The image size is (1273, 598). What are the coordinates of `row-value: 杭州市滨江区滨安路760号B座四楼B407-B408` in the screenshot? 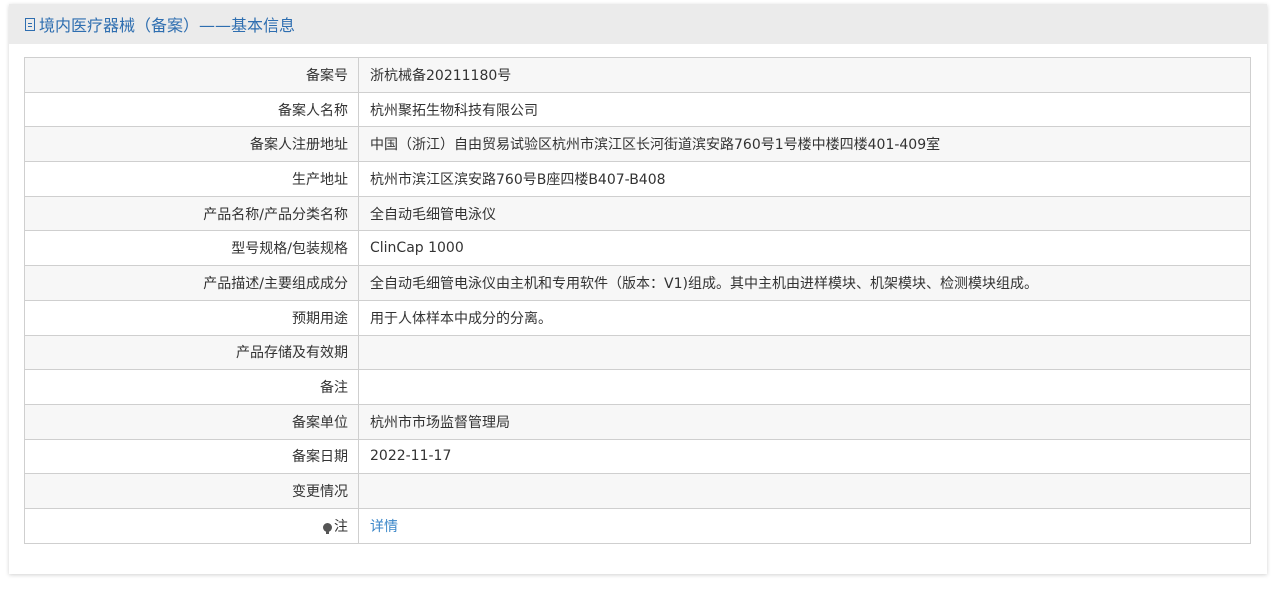 It's located at (804, 179).